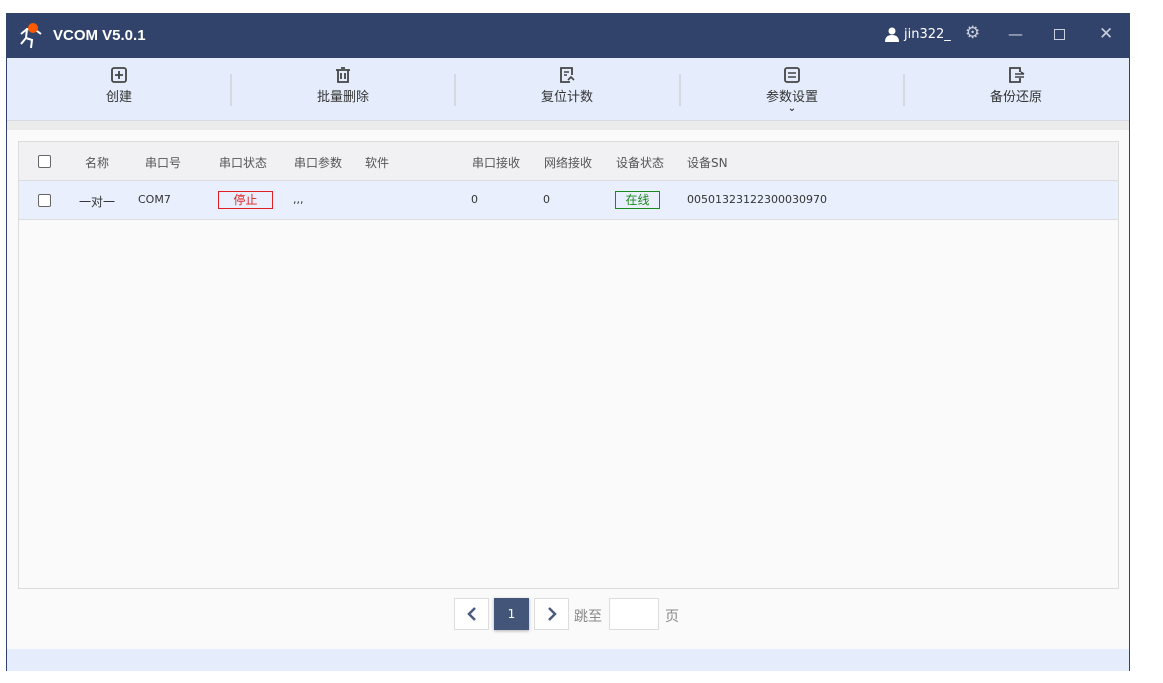 Image resolution: width=1163 pixels, height=683 pixels. What do you see at coordinates (97, 202) in the screenshot?
I see `cell-name: 一对一` at bounding box center [97, 202].